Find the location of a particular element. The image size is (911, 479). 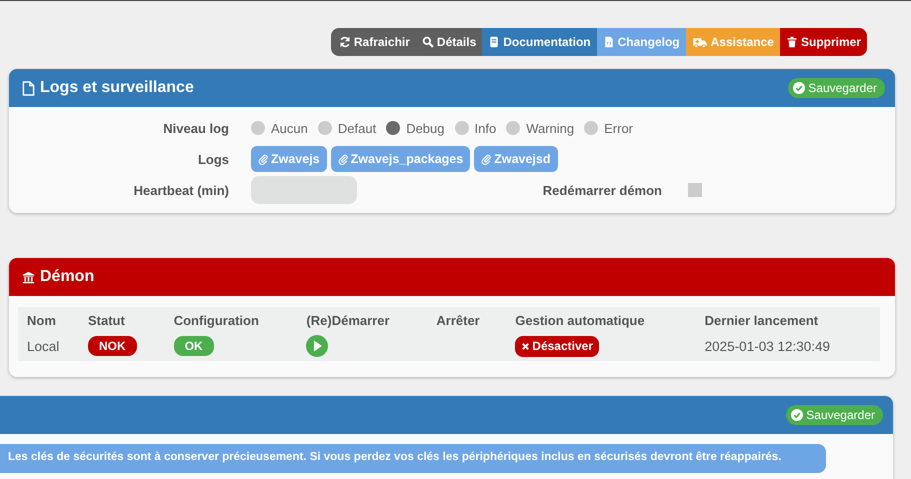

panel-title: Logs et surveillance is located at coordinates (117, 88).